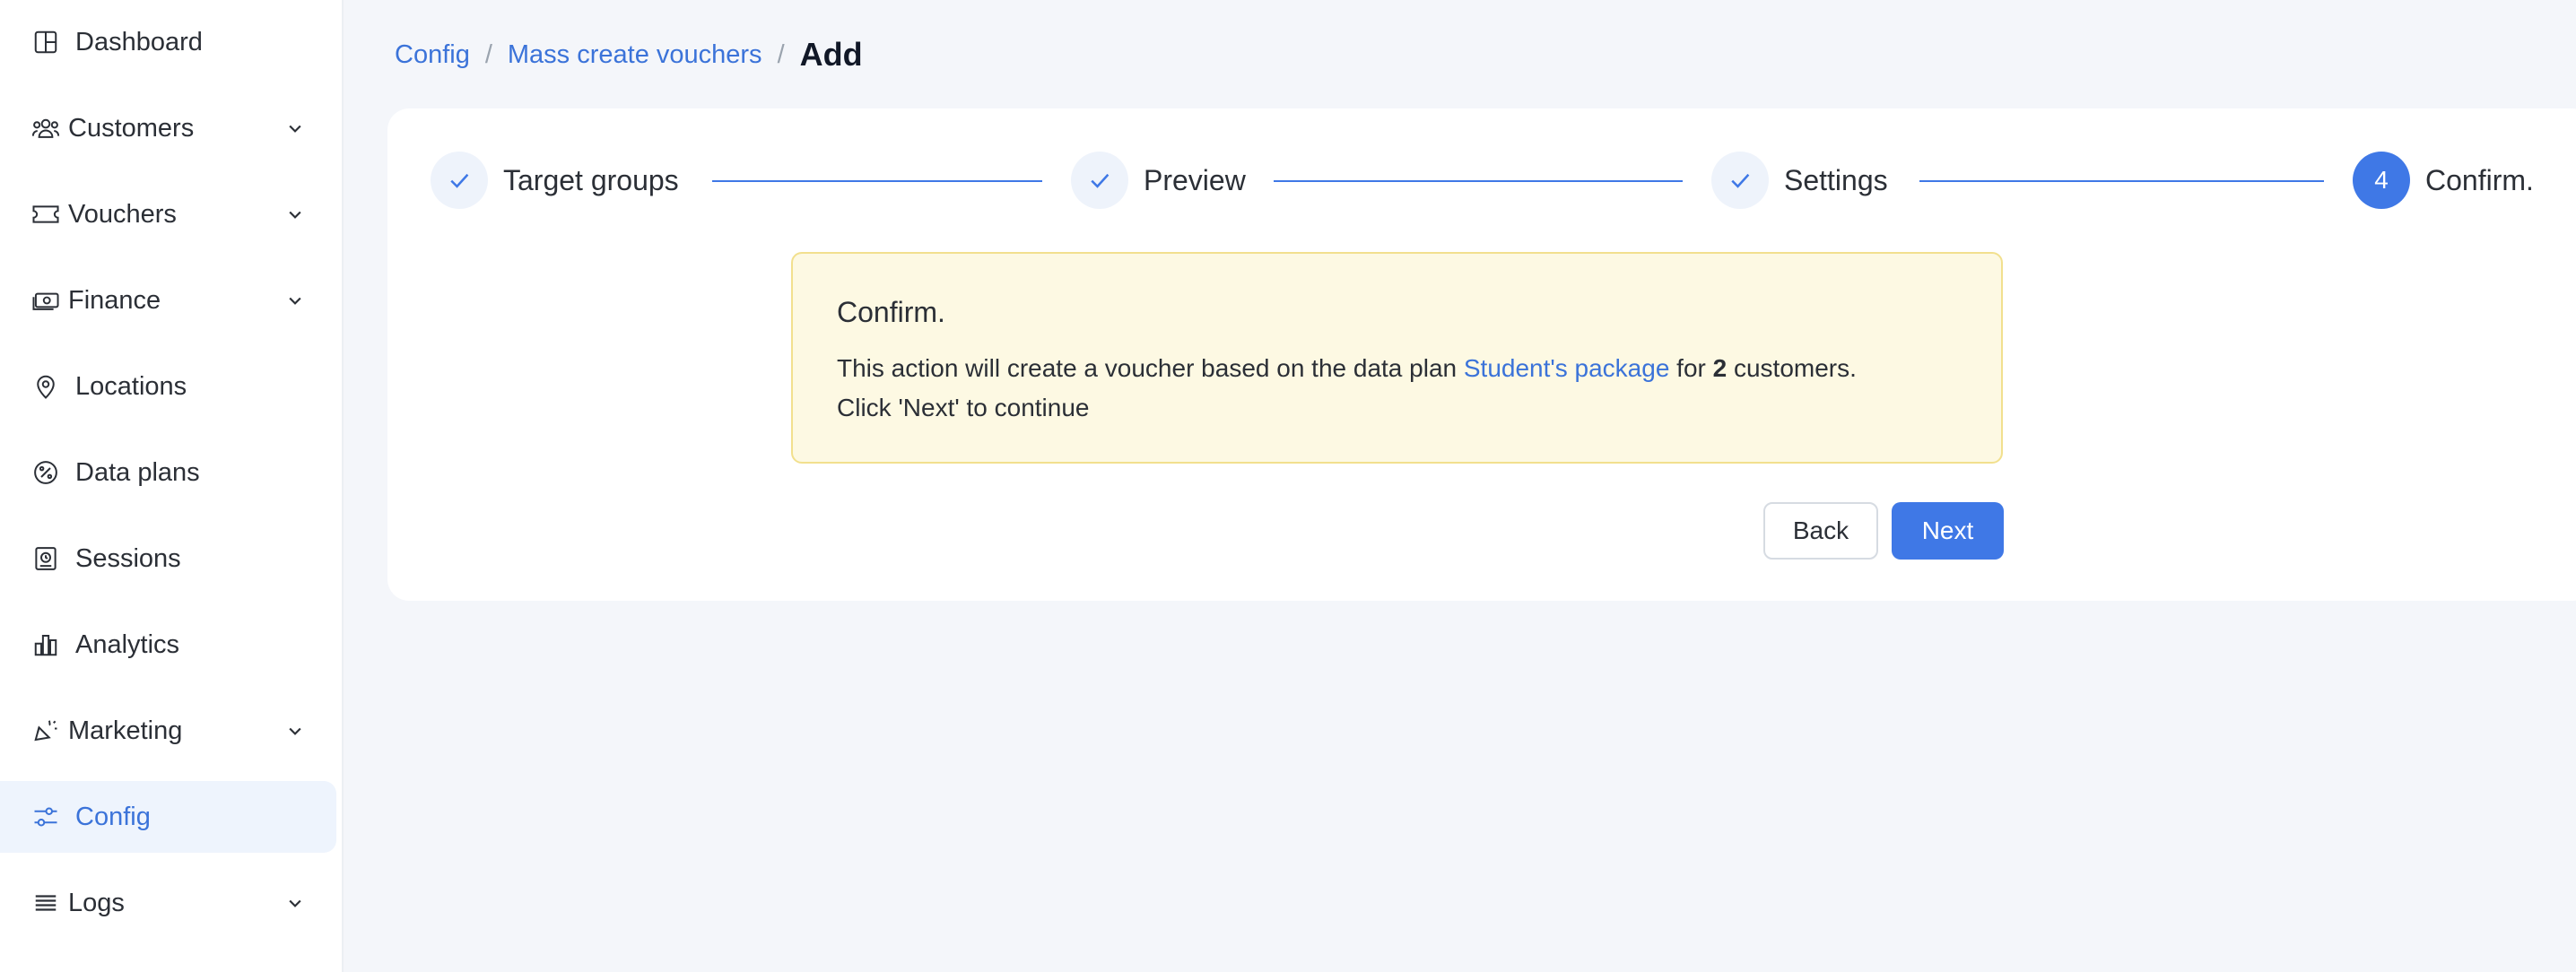 Image resolution: width=2576 pixels, height=972 pixels. I want to click on alert-title: Confirm., so click(891, 312).